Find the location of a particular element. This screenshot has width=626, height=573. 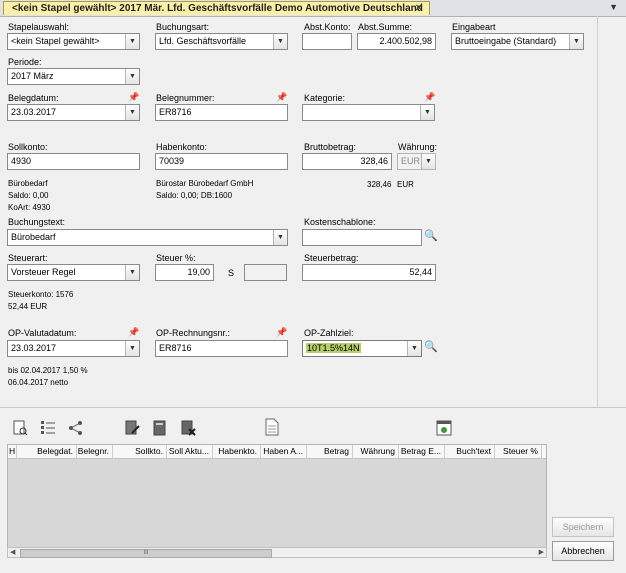

kostenschablone-label: Kostenschablone: is located at coordinates (340, 222).